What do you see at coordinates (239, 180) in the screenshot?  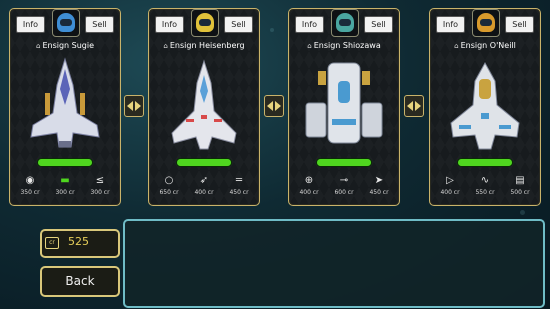 I see `cannon-icon: ═` at bounding box center [239, 180].